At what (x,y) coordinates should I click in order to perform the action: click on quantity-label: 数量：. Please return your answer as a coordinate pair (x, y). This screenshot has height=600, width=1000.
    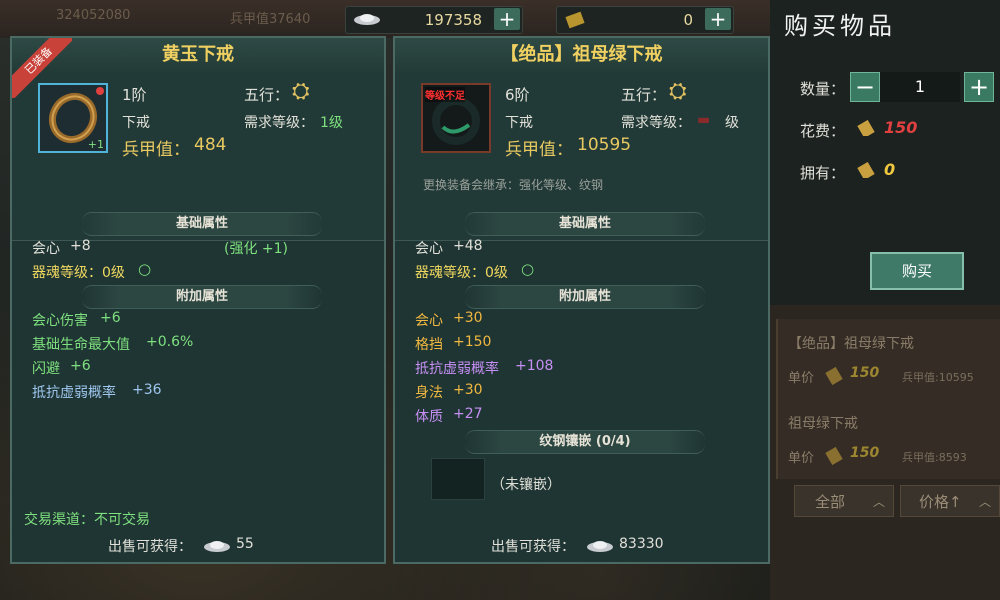
    Looking at the image, I should click on (823, 89).